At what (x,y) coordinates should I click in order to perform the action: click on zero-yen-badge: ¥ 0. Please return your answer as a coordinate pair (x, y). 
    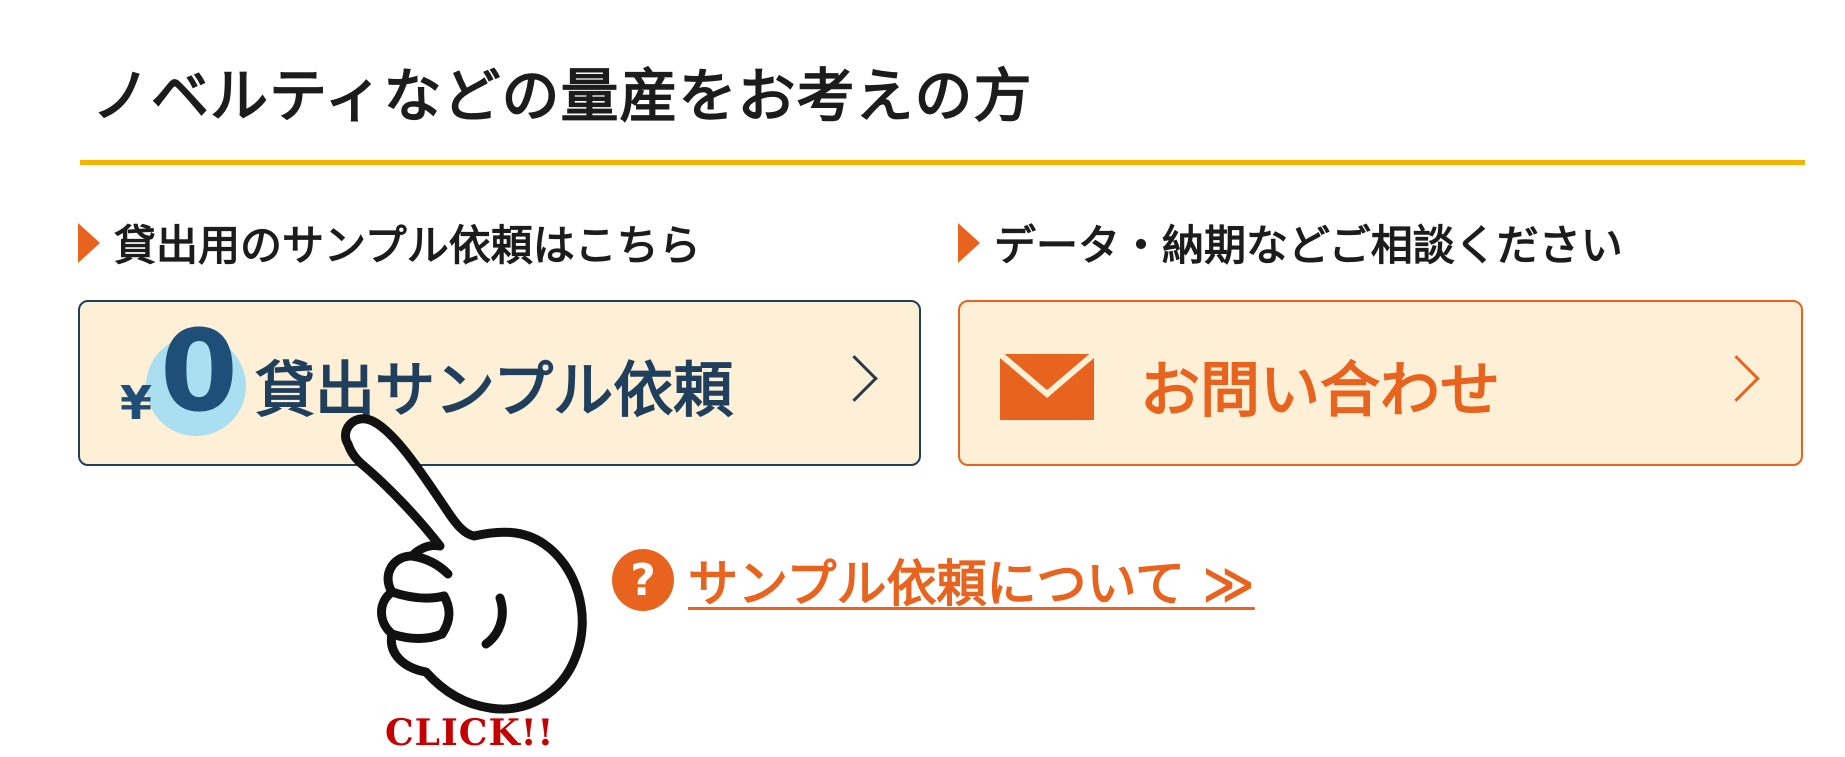
    Looking at the image, I should click on (190, 379).